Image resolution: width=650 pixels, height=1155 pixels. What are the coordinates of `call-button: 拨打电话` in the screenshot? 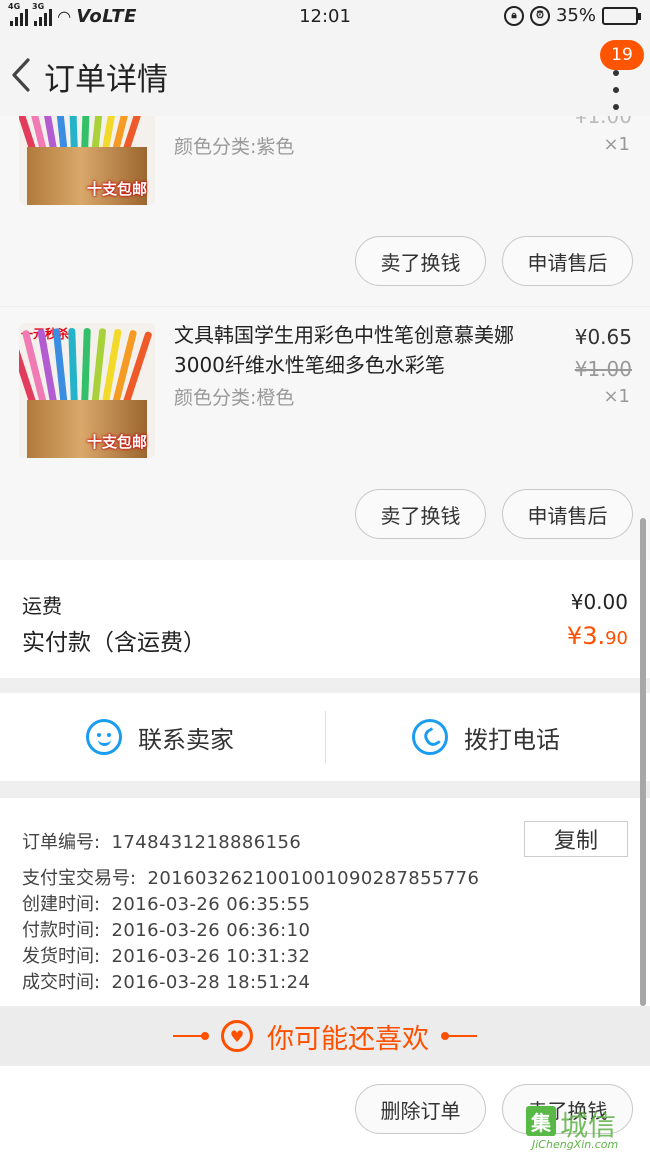 It's located at (486, 737).